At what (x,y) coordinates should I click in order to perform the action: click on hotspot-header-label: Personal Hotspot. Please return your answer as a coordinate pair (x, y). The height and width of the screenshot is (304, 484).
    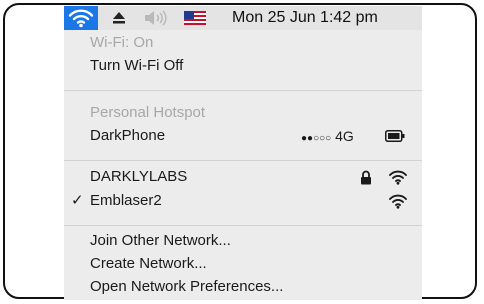
    Looking at the image, I should click on (148, 112).